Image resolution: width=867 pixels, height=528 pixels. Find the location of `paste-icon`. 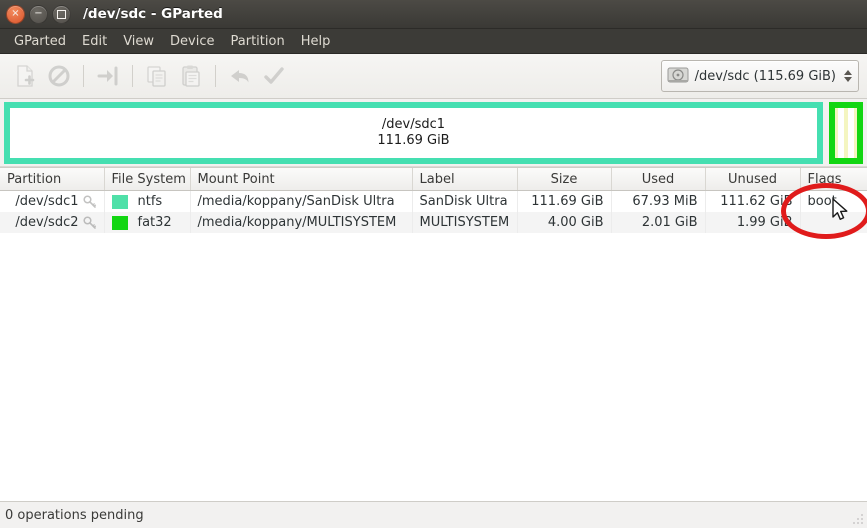

paste-icon is located at coordinates (191, 76).